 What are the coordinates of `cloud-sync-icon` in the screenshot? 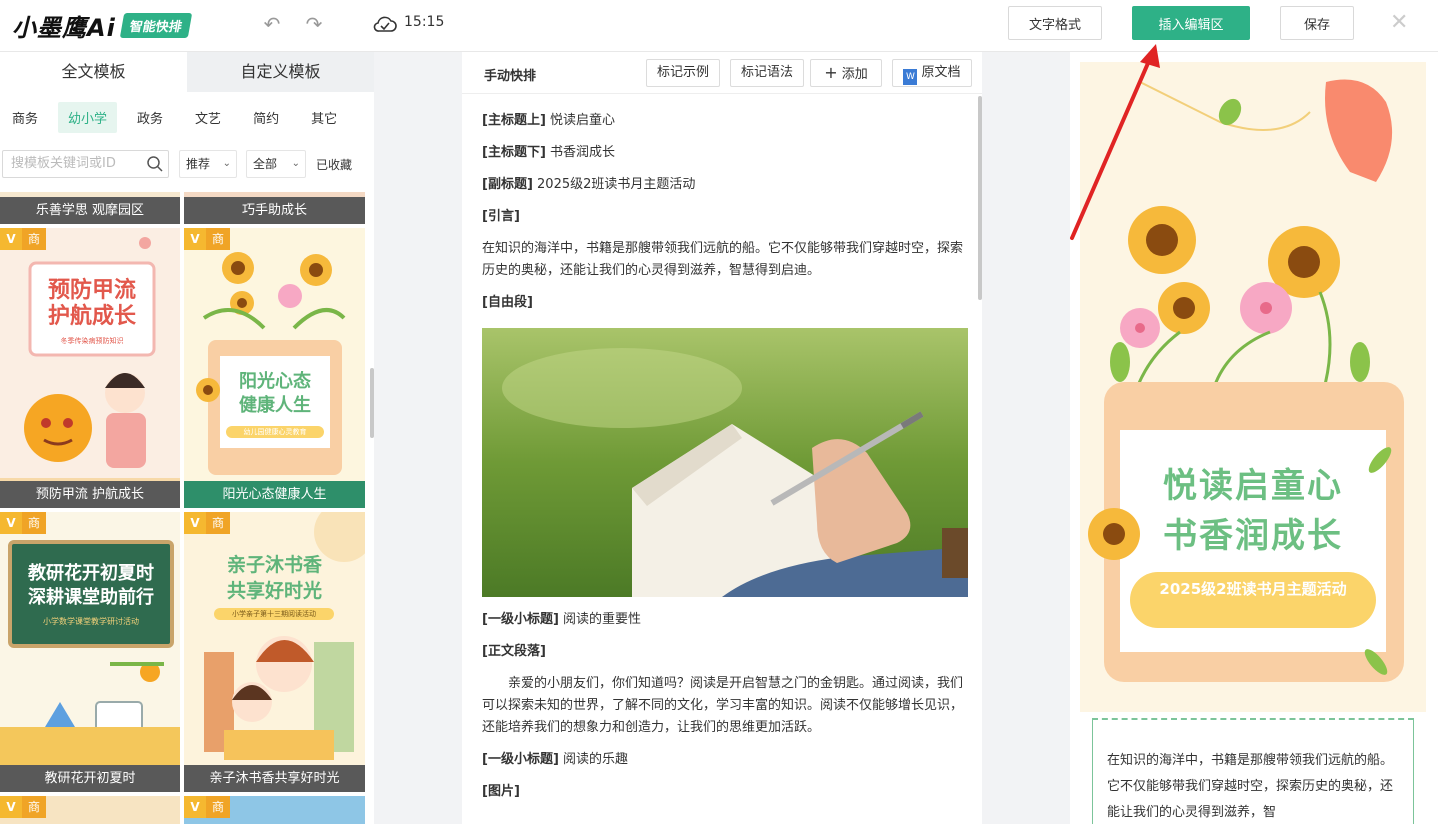 It's located at (385, 24).